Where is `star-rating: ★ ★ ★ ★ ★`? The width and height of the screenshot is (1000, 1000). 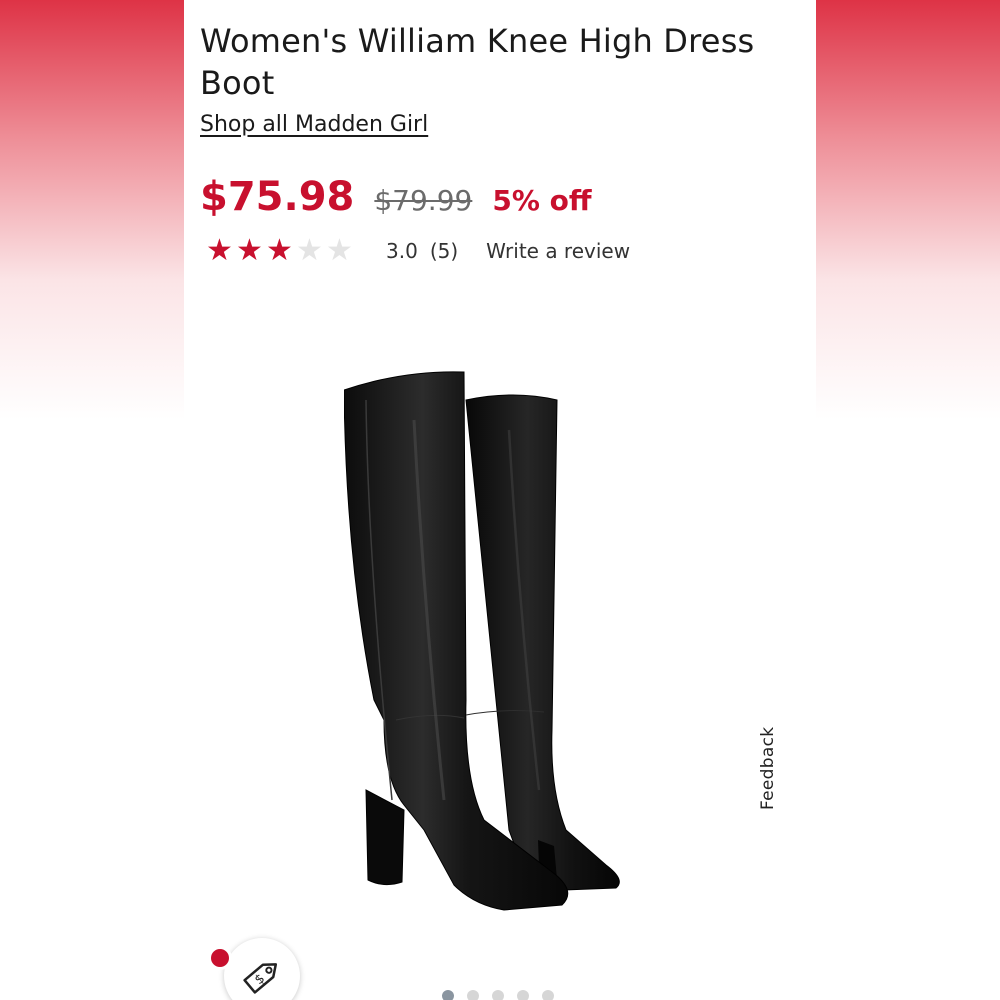
star-rating: ★ ★ ★ ★ ★ is located at coordinates (281, 251).